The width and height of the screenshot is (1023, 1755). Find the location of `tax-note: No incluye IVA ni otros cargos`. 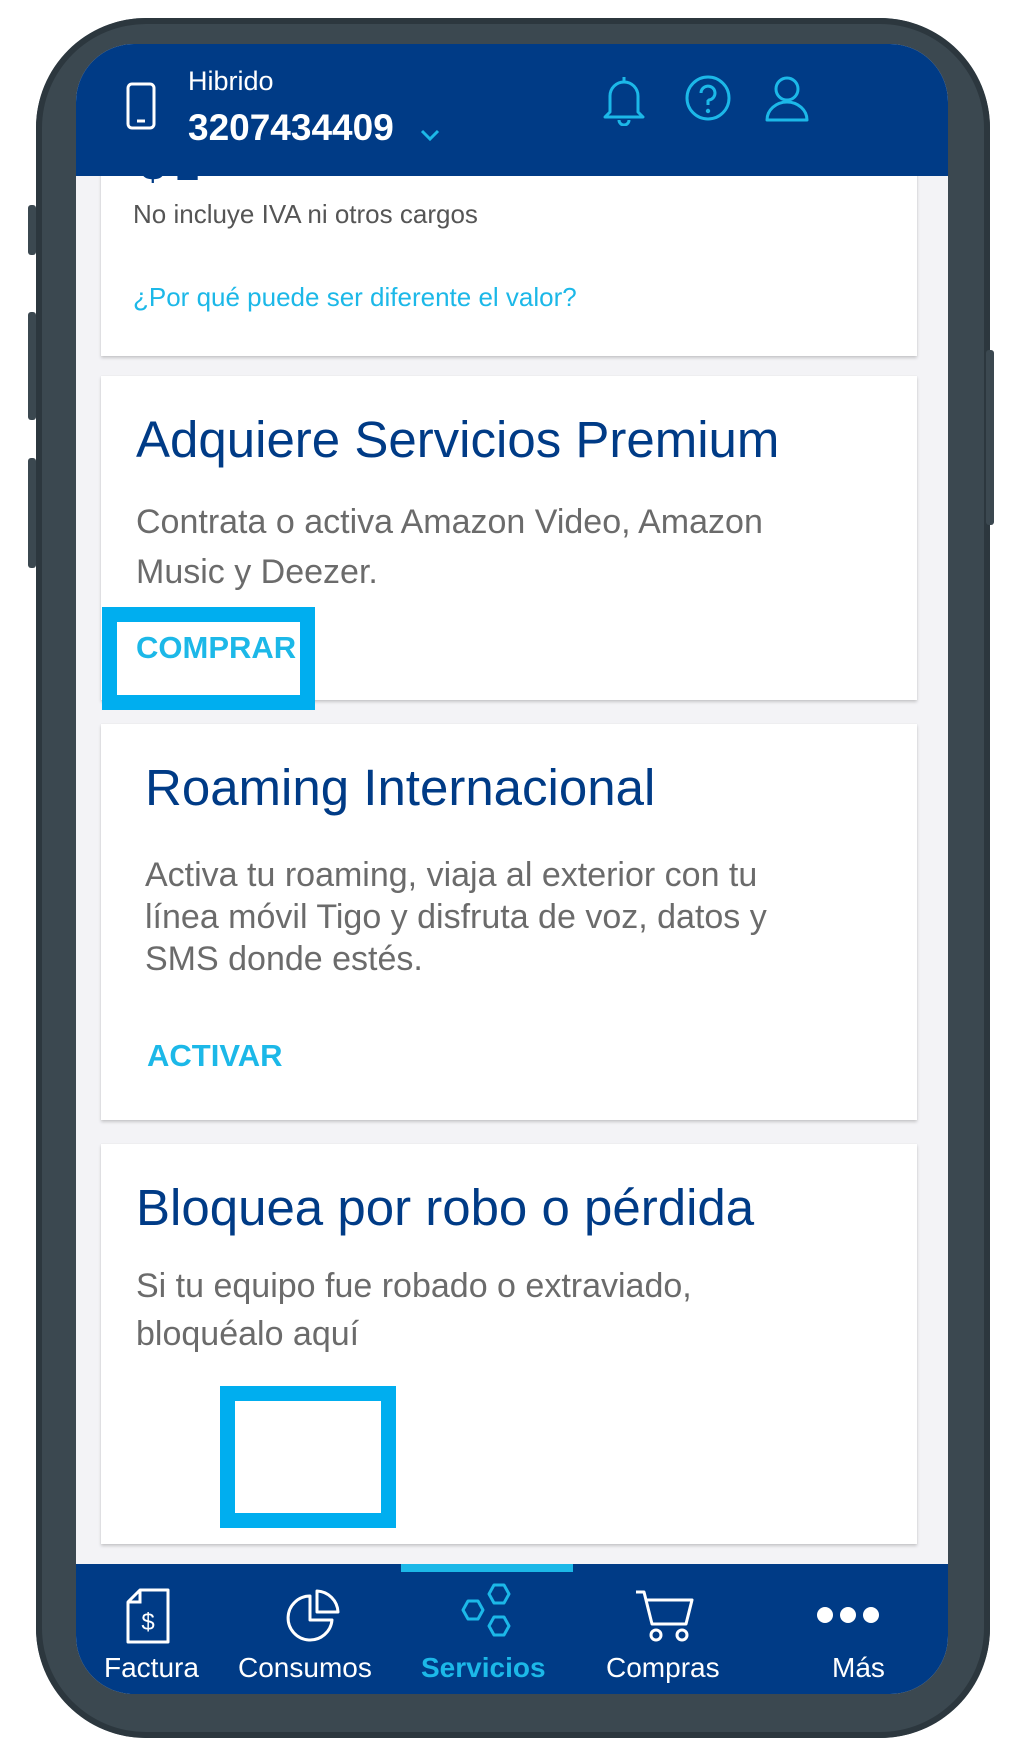

tax-note: No incluye IVA ni otros cargos is located at coordinates (305, 214).